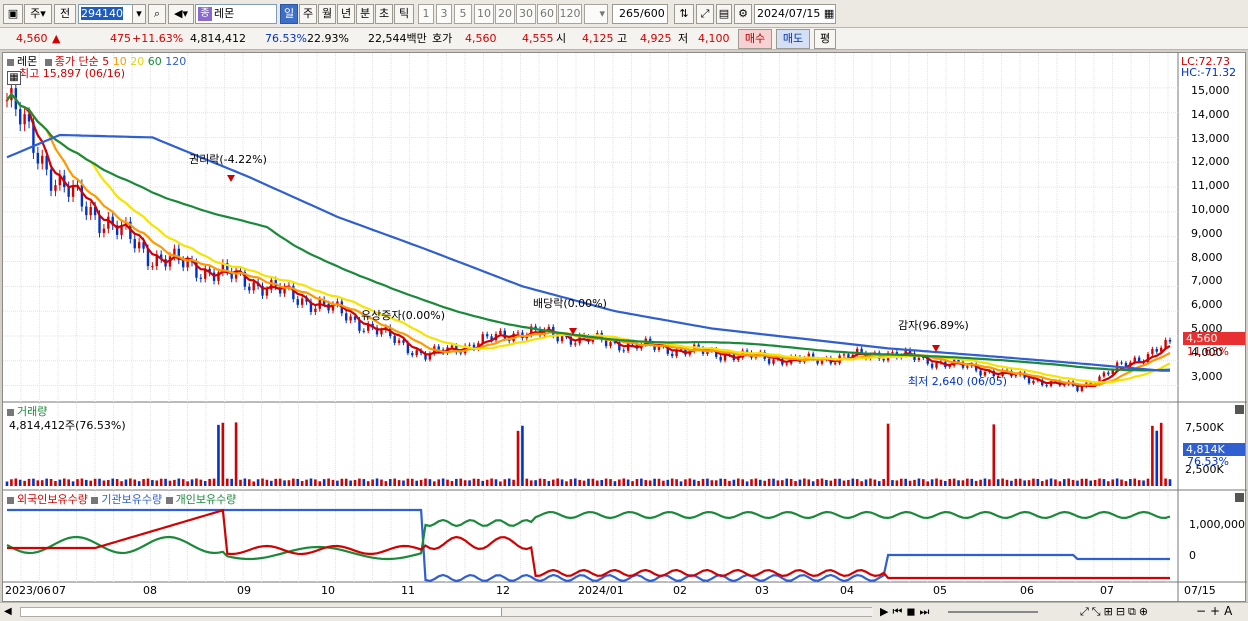  I want to click on panel-icon, so click(10, 62).